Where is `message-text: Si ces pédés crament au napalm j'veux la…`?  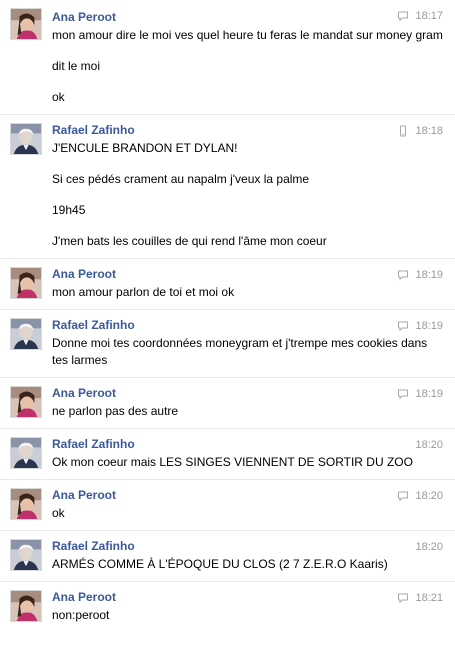 message-text: Si ces pédés crament au napalm j'veux la… is located at coordinates (181, 179).